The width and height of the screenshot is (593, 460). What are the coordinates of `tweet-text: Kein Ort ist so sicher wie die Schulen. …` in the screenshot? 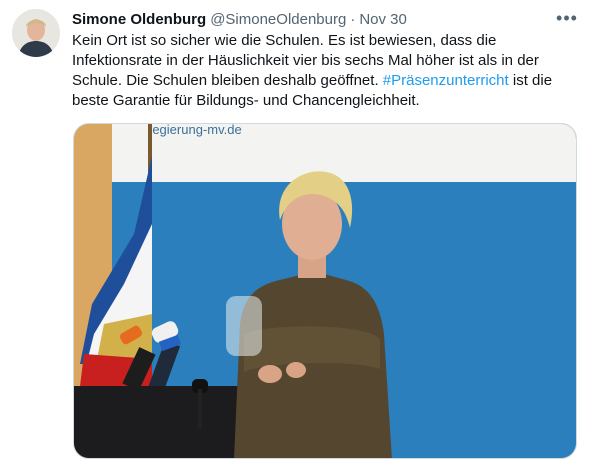 It's located at (322, 71).